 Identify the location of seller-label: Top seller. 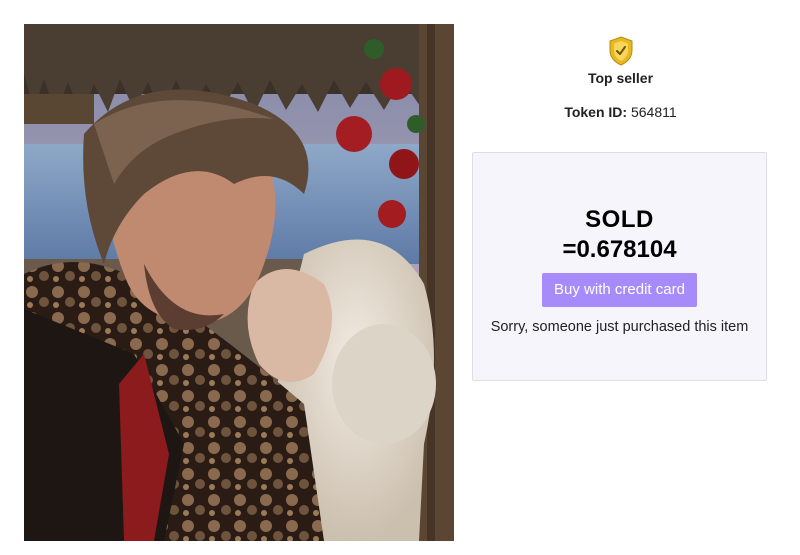
(620, 78).